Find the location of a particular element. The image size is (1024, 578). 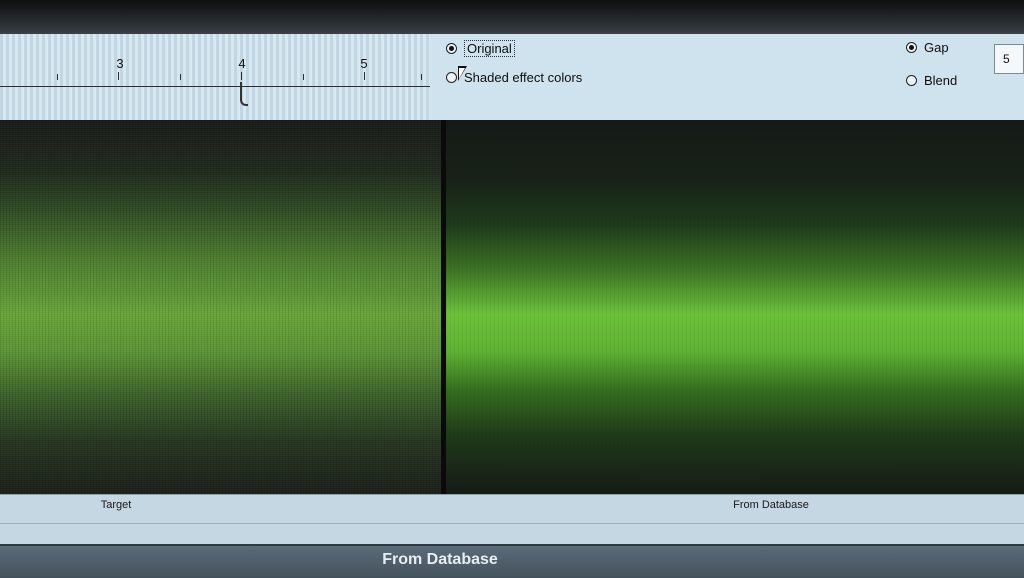

ruler-track is located at coordinates (215, 86).